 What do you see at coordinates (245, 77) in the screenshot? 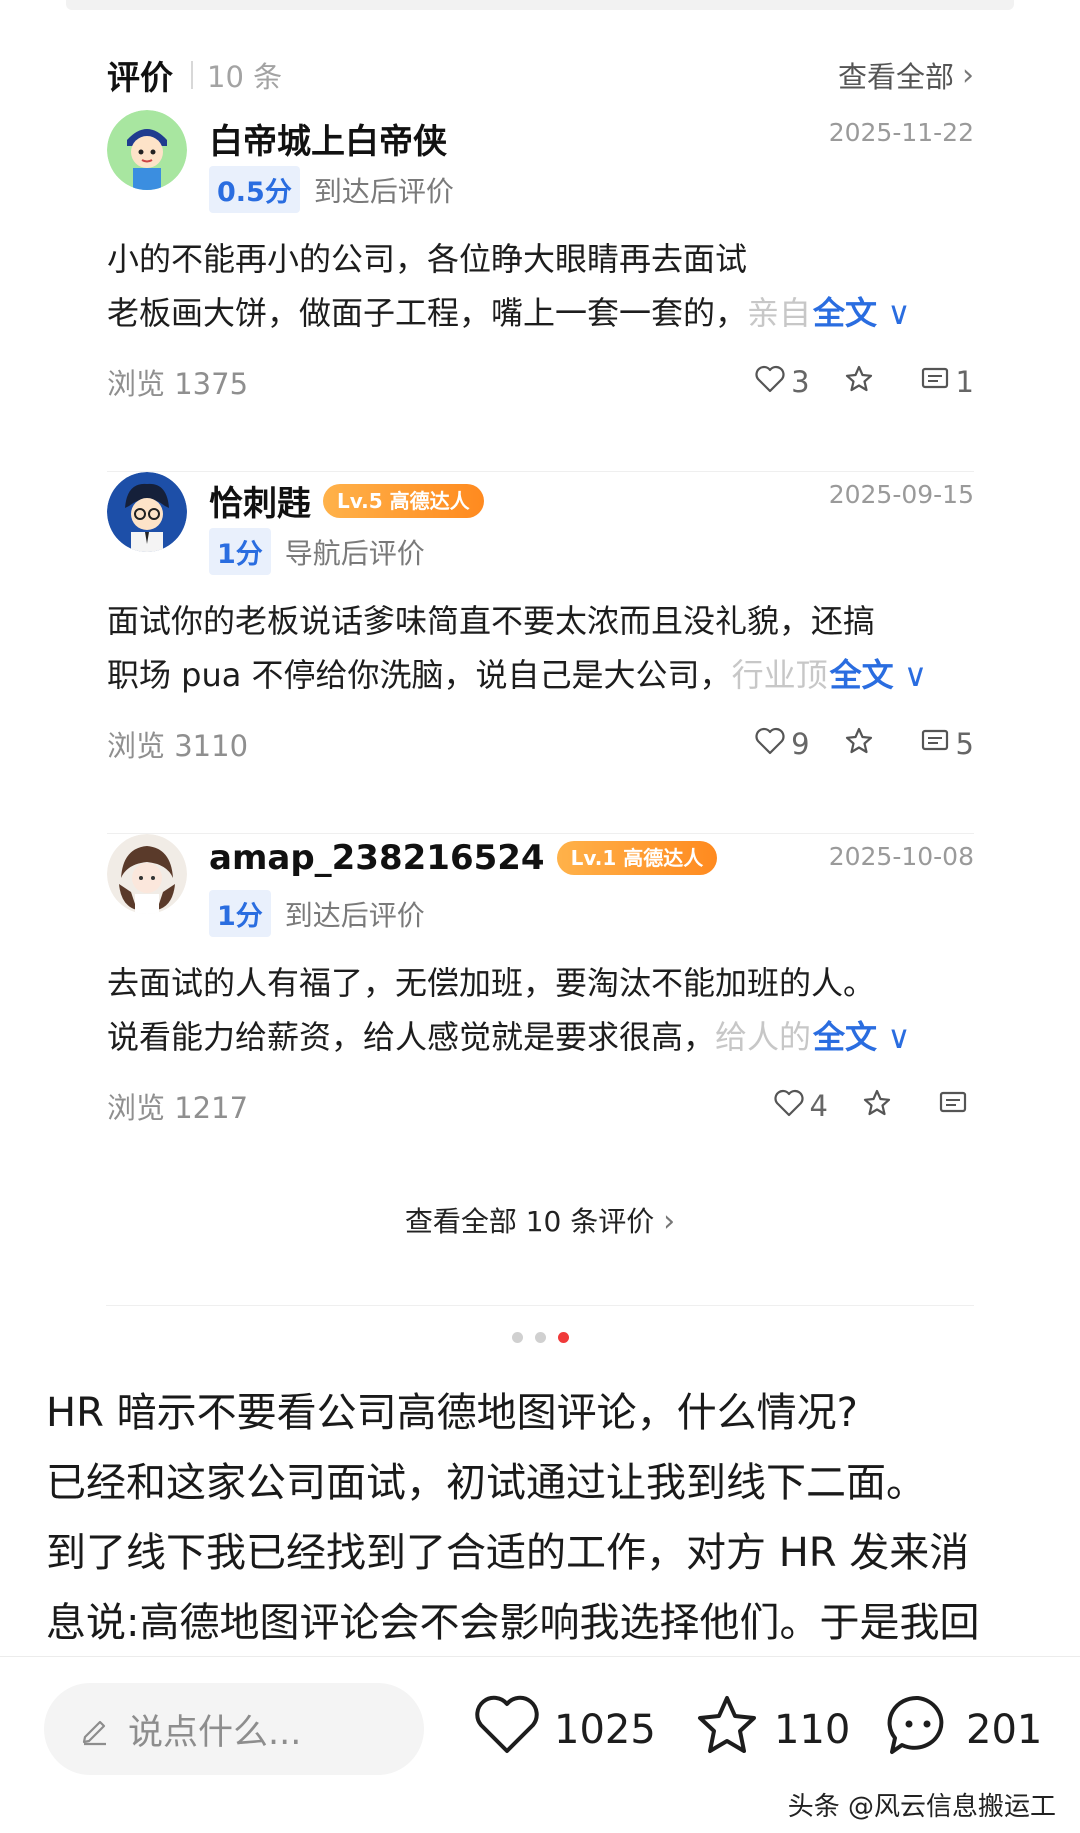
I see `reviews-count: 10 条` at bounding box center [245, 77].